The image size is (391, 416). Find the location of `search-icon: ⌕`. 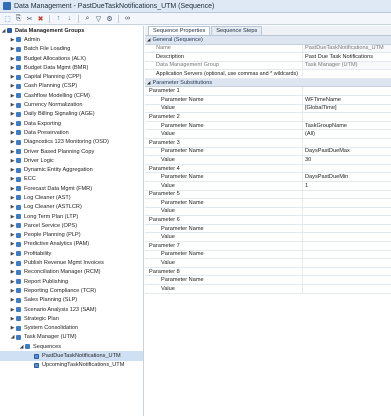

search-icon: ⌕ is located at coordinates (87, 18).